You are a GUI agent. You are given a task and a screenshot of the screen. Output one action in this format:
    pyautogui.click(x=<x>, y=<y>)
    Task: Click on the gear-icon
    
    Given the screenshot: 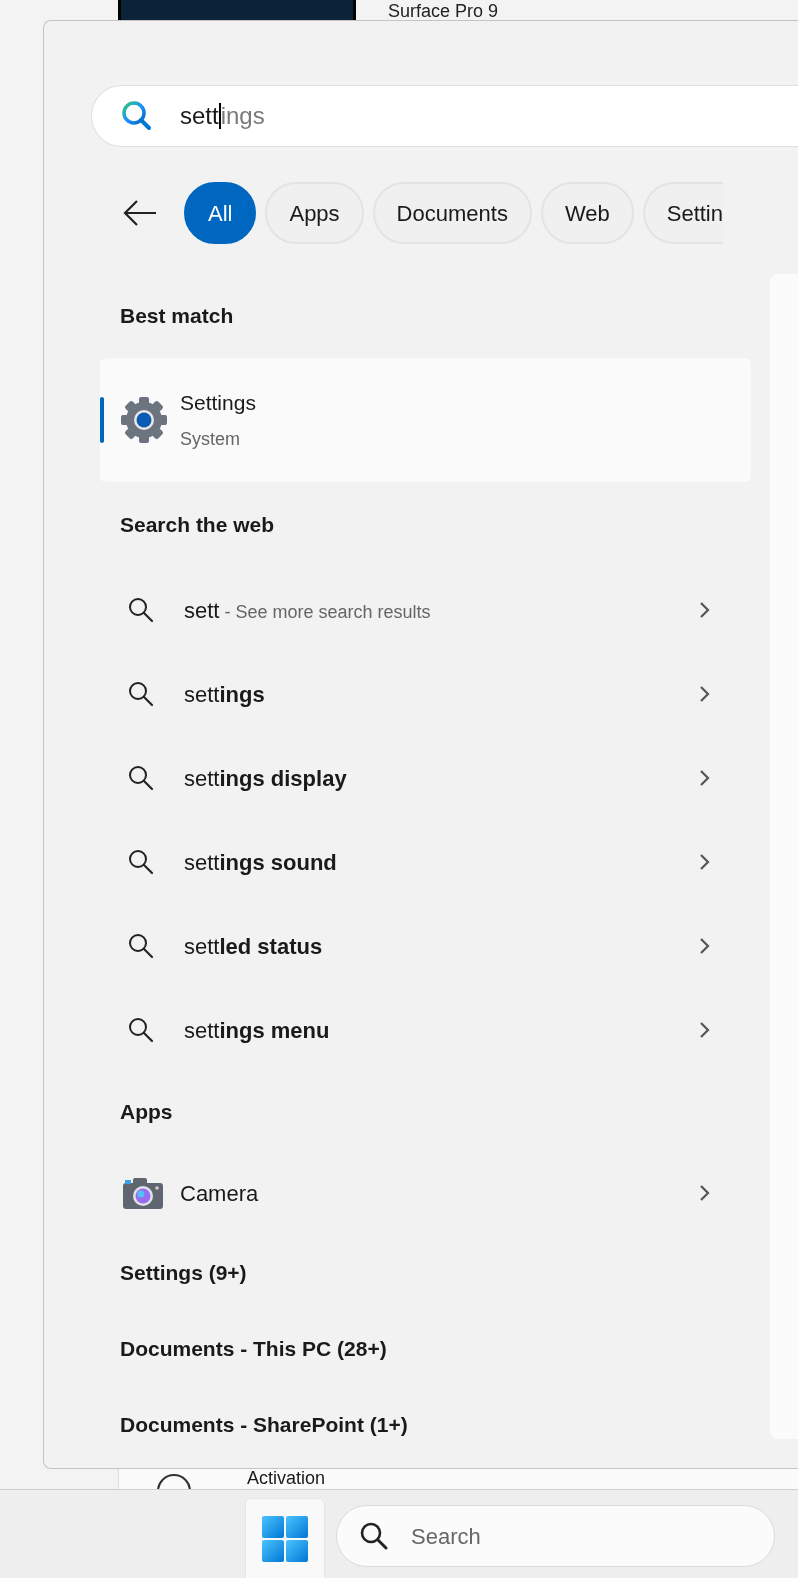 What is the action you would take?
    pyautogui.click(x=144, y=420)
    